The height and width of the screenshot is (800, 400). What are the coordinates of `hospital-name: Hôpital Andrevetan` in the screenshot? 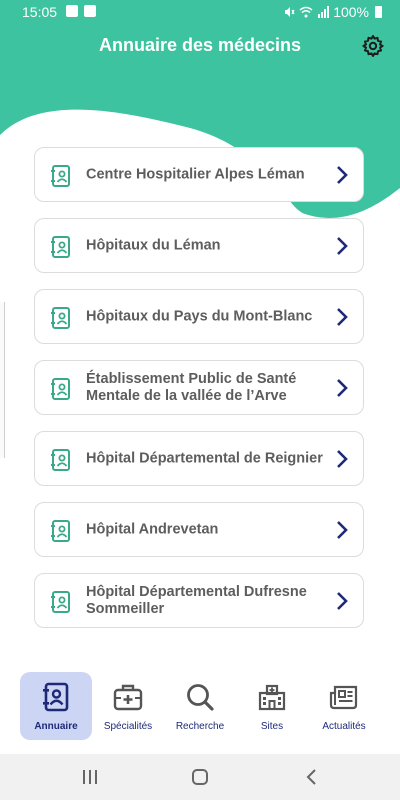 It's located at (152, 529).